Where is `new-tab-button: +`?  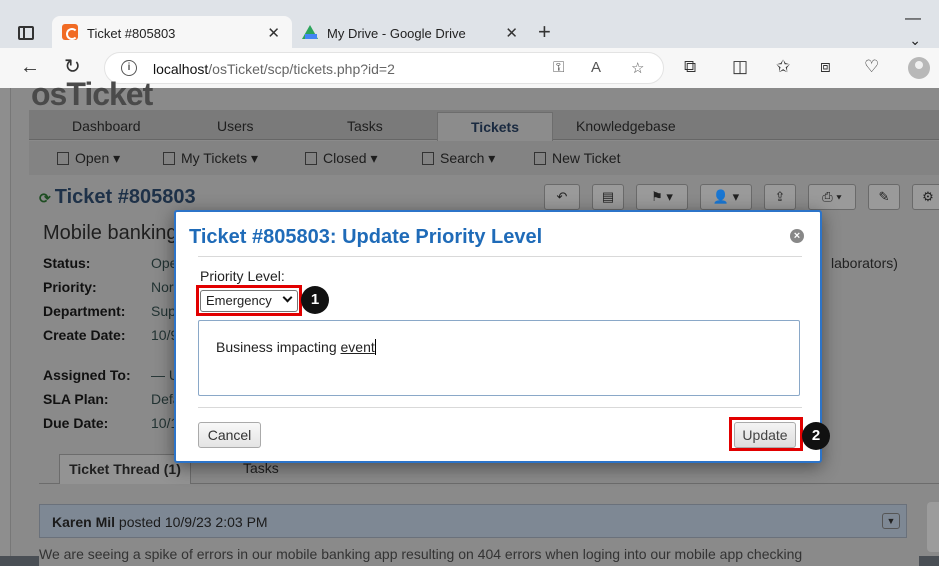 new-tab-button: + is located at coordinates (544, 32).